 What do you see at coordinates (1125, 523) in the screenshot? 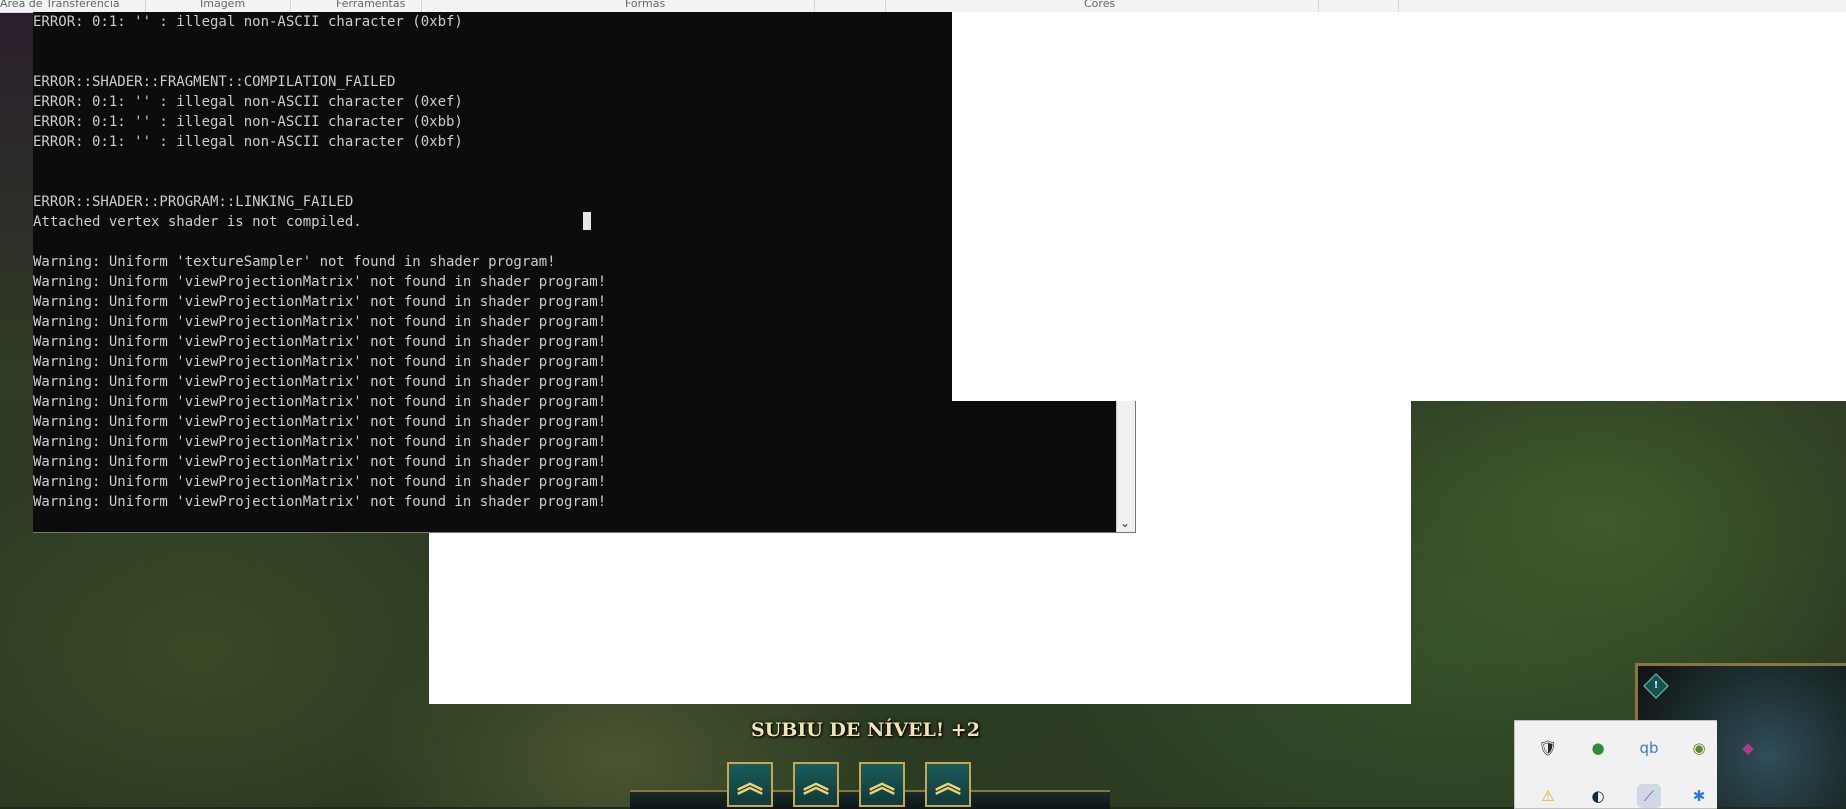
I see `chevron-down-icon: ⌄` at bounding box center [1125, 523].